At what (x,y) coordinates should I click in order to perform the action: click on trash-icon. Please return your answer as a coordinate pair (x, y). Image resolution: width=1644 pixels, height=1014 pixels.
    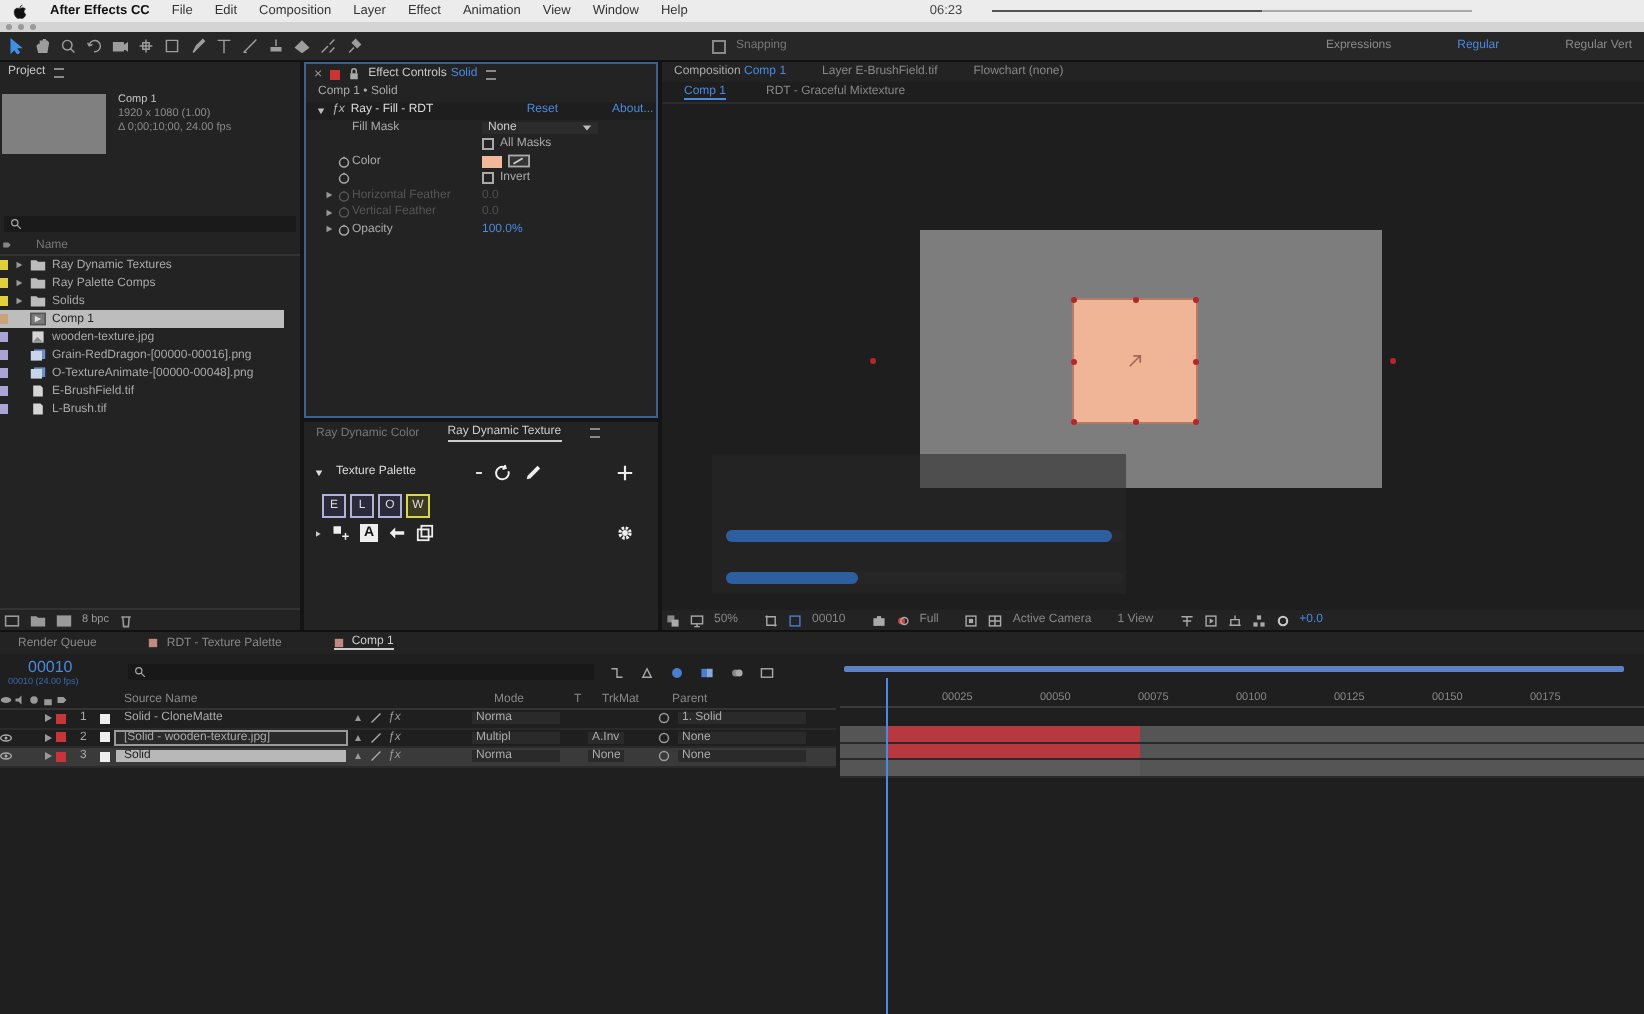
    Looking at the image, I should click on (126, 620).